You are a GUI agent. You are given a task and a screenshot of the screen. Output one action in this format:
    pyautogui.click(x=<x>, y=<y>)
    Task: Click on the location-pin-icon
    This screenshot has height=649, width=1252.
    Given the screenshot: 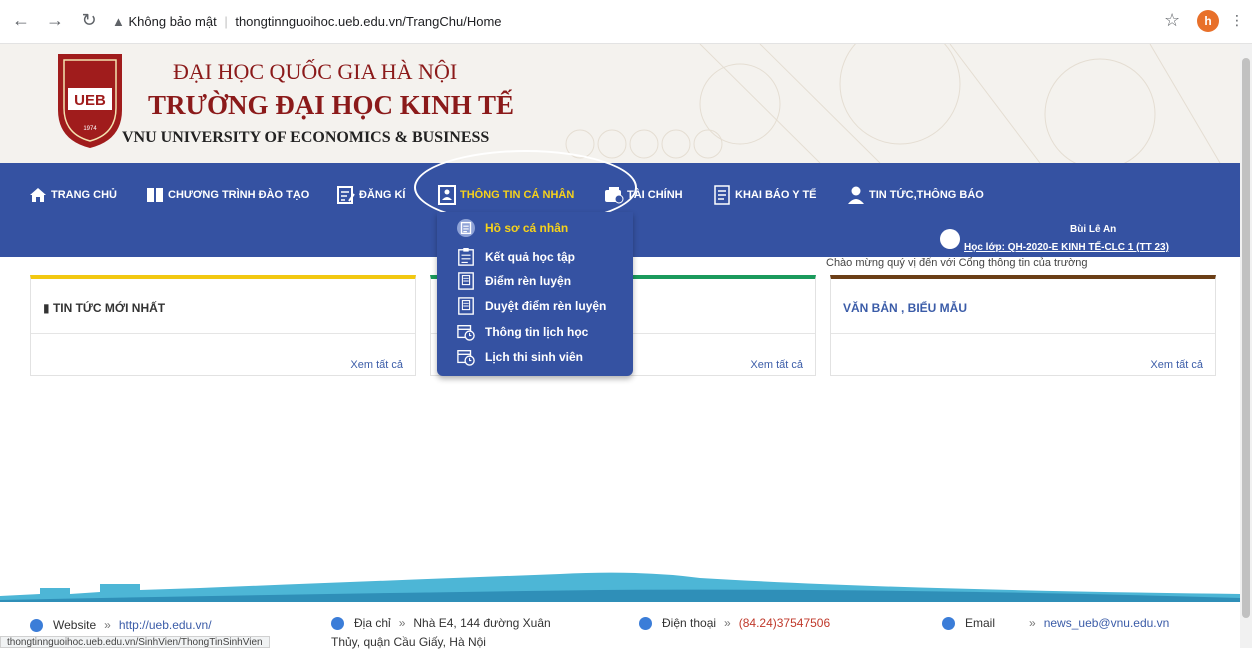 What is the action you would take?
    pyautogui.click(x=337, y=623)
    